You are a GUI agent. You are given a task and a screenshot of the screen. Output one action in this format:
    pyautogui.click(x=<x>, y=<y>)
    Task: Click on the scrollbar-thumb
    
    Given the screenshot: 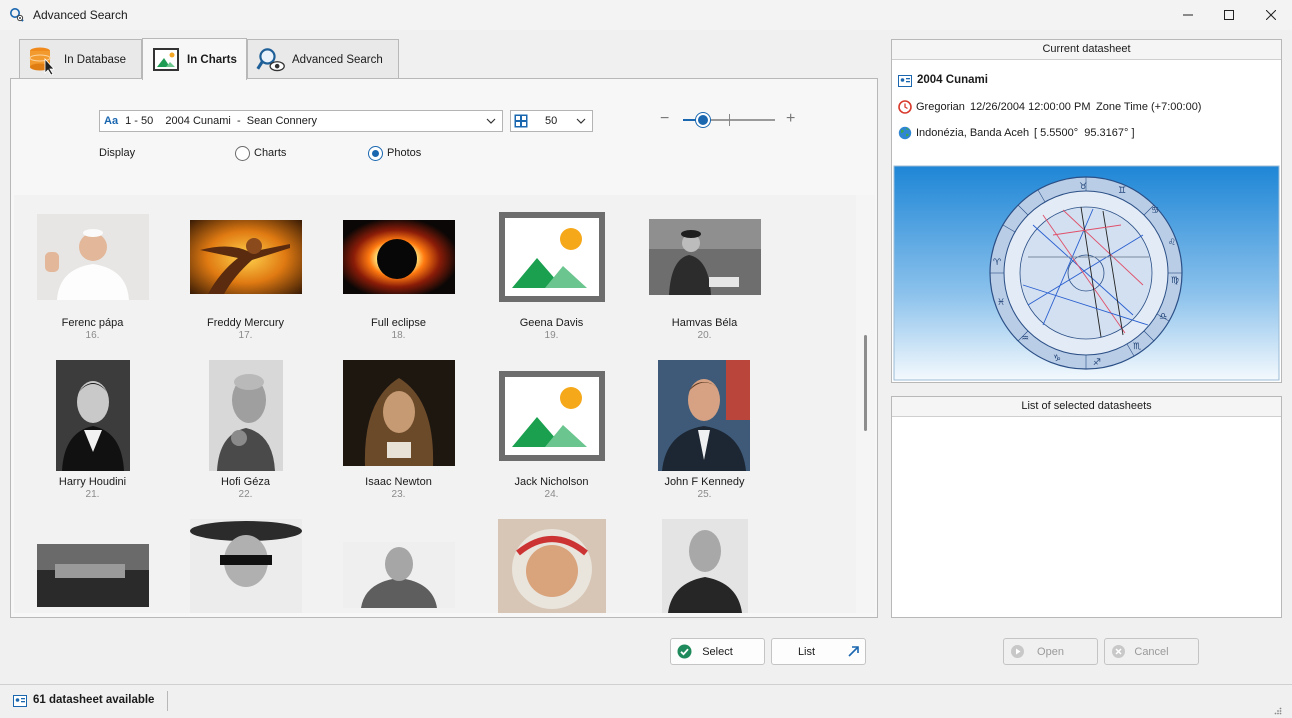 What is the action you would take?
    pyautogui.click(x=865, y=383)
    